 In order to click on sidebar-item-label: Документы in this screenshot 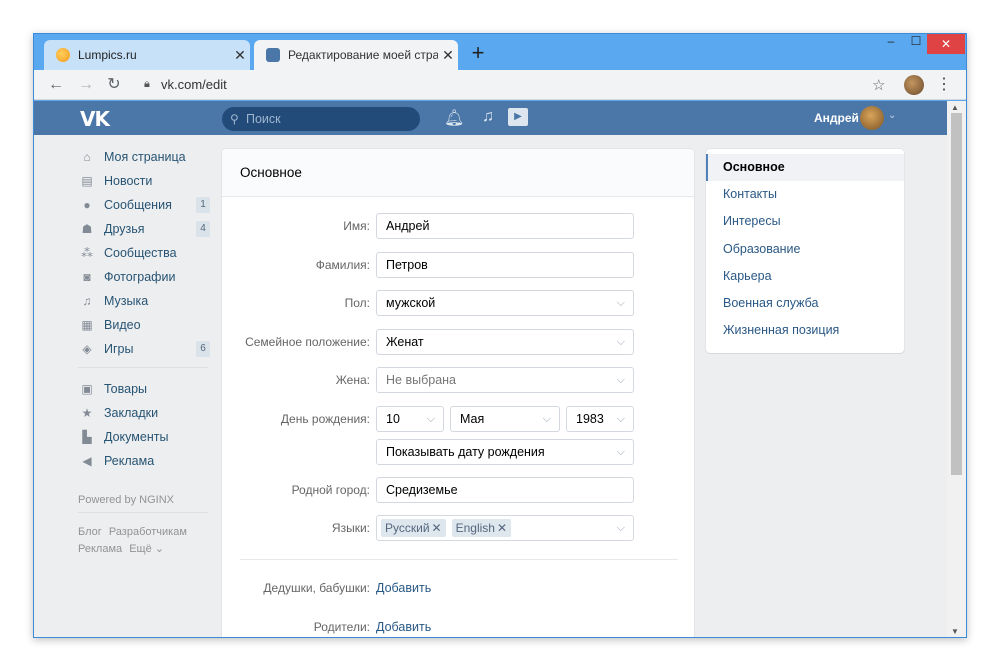, I will do `click(136, 437)`.